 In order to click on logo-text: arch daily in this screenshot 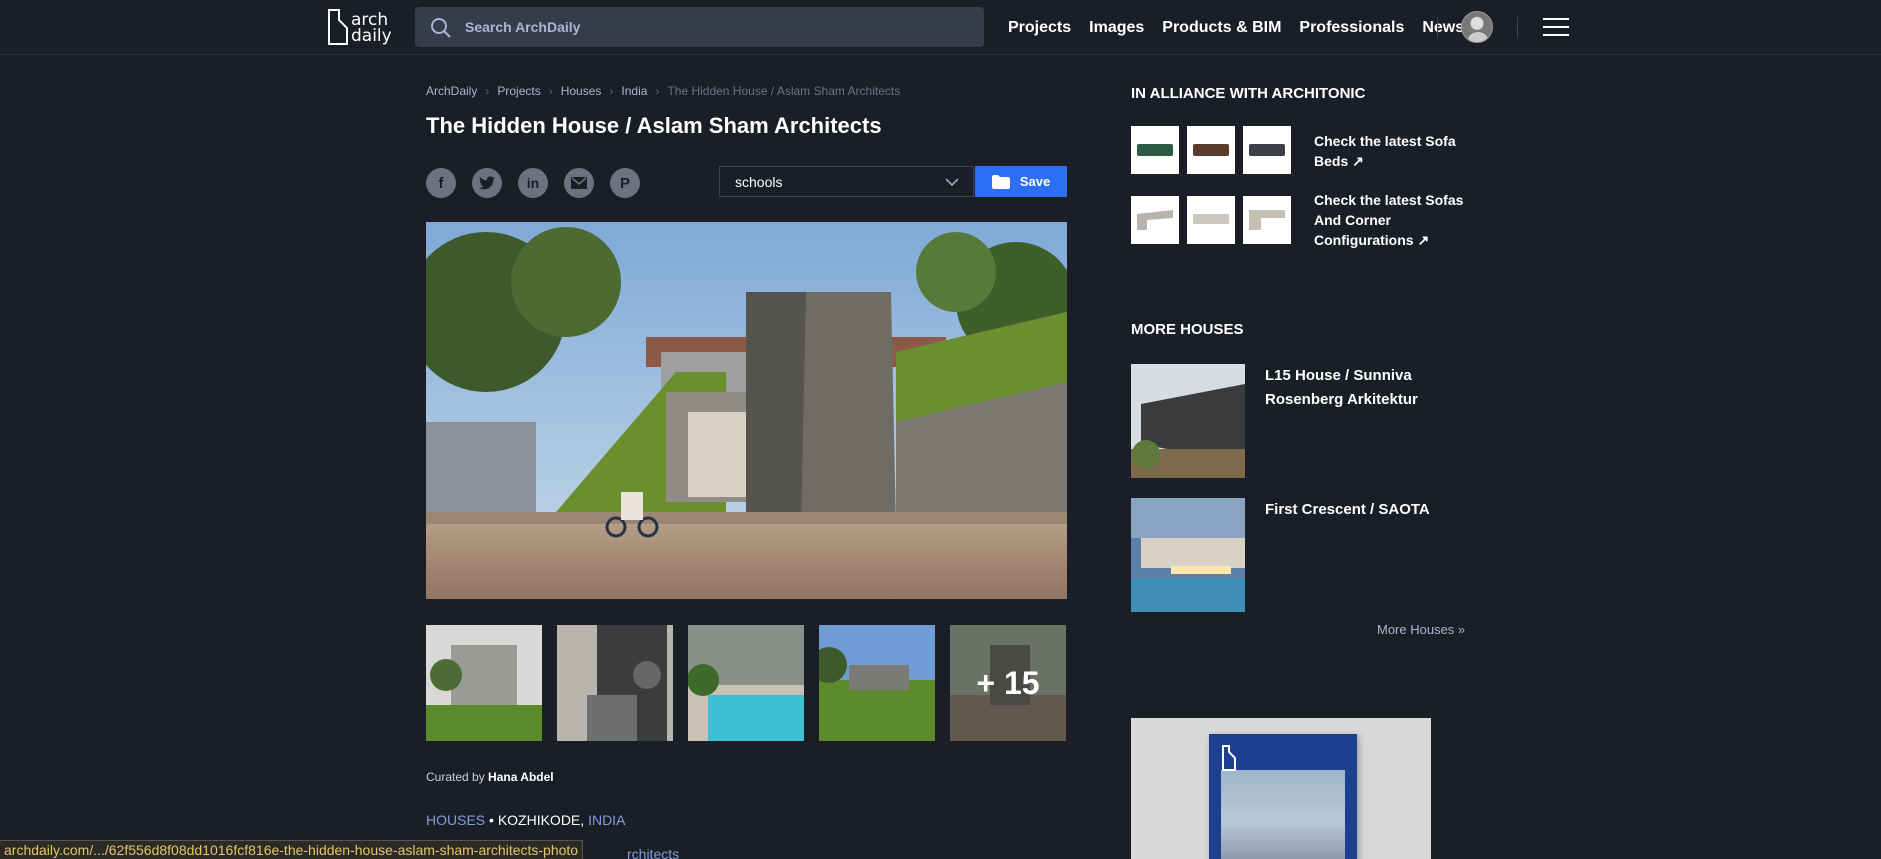, I will do `click(371, 28)`.